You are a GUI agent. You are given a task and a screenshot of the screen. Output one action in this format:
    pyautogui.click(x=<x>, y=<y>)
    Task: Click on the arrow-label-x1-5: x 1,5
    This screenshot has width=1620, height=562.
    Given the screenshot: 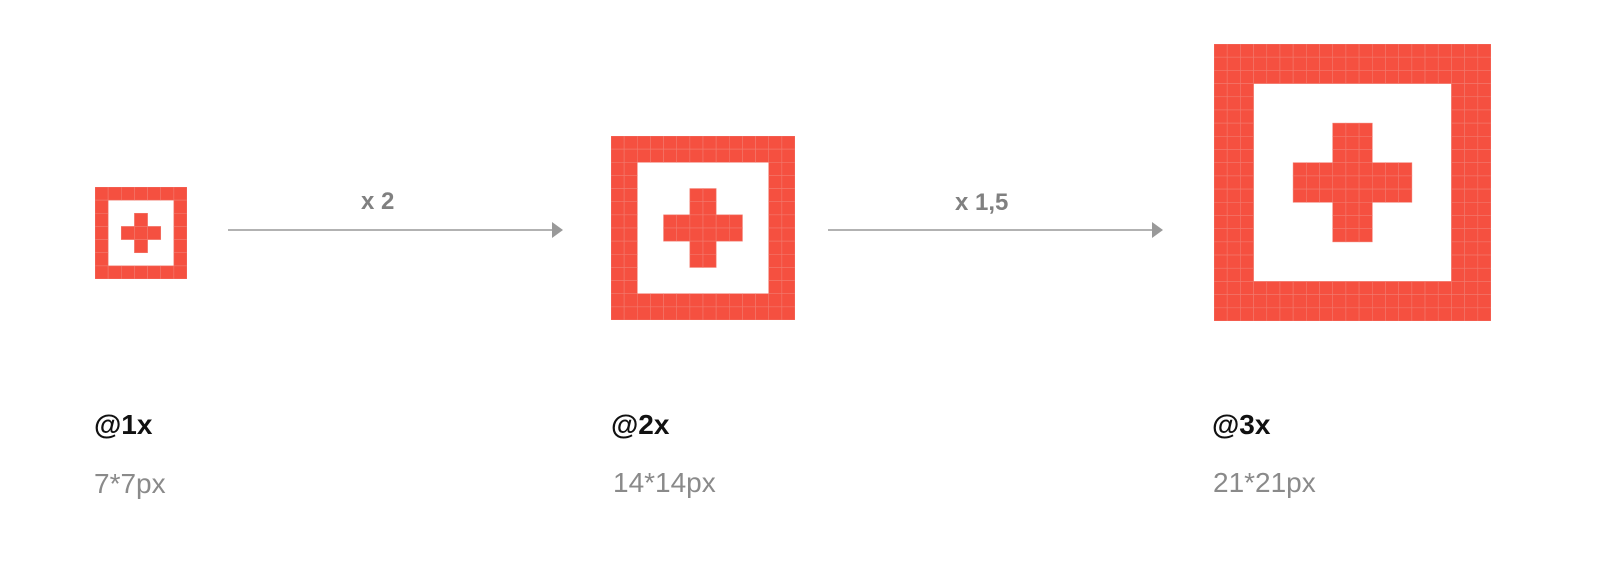 What is the action you would take?
    pyautogui.click(x=982, y=202)
    